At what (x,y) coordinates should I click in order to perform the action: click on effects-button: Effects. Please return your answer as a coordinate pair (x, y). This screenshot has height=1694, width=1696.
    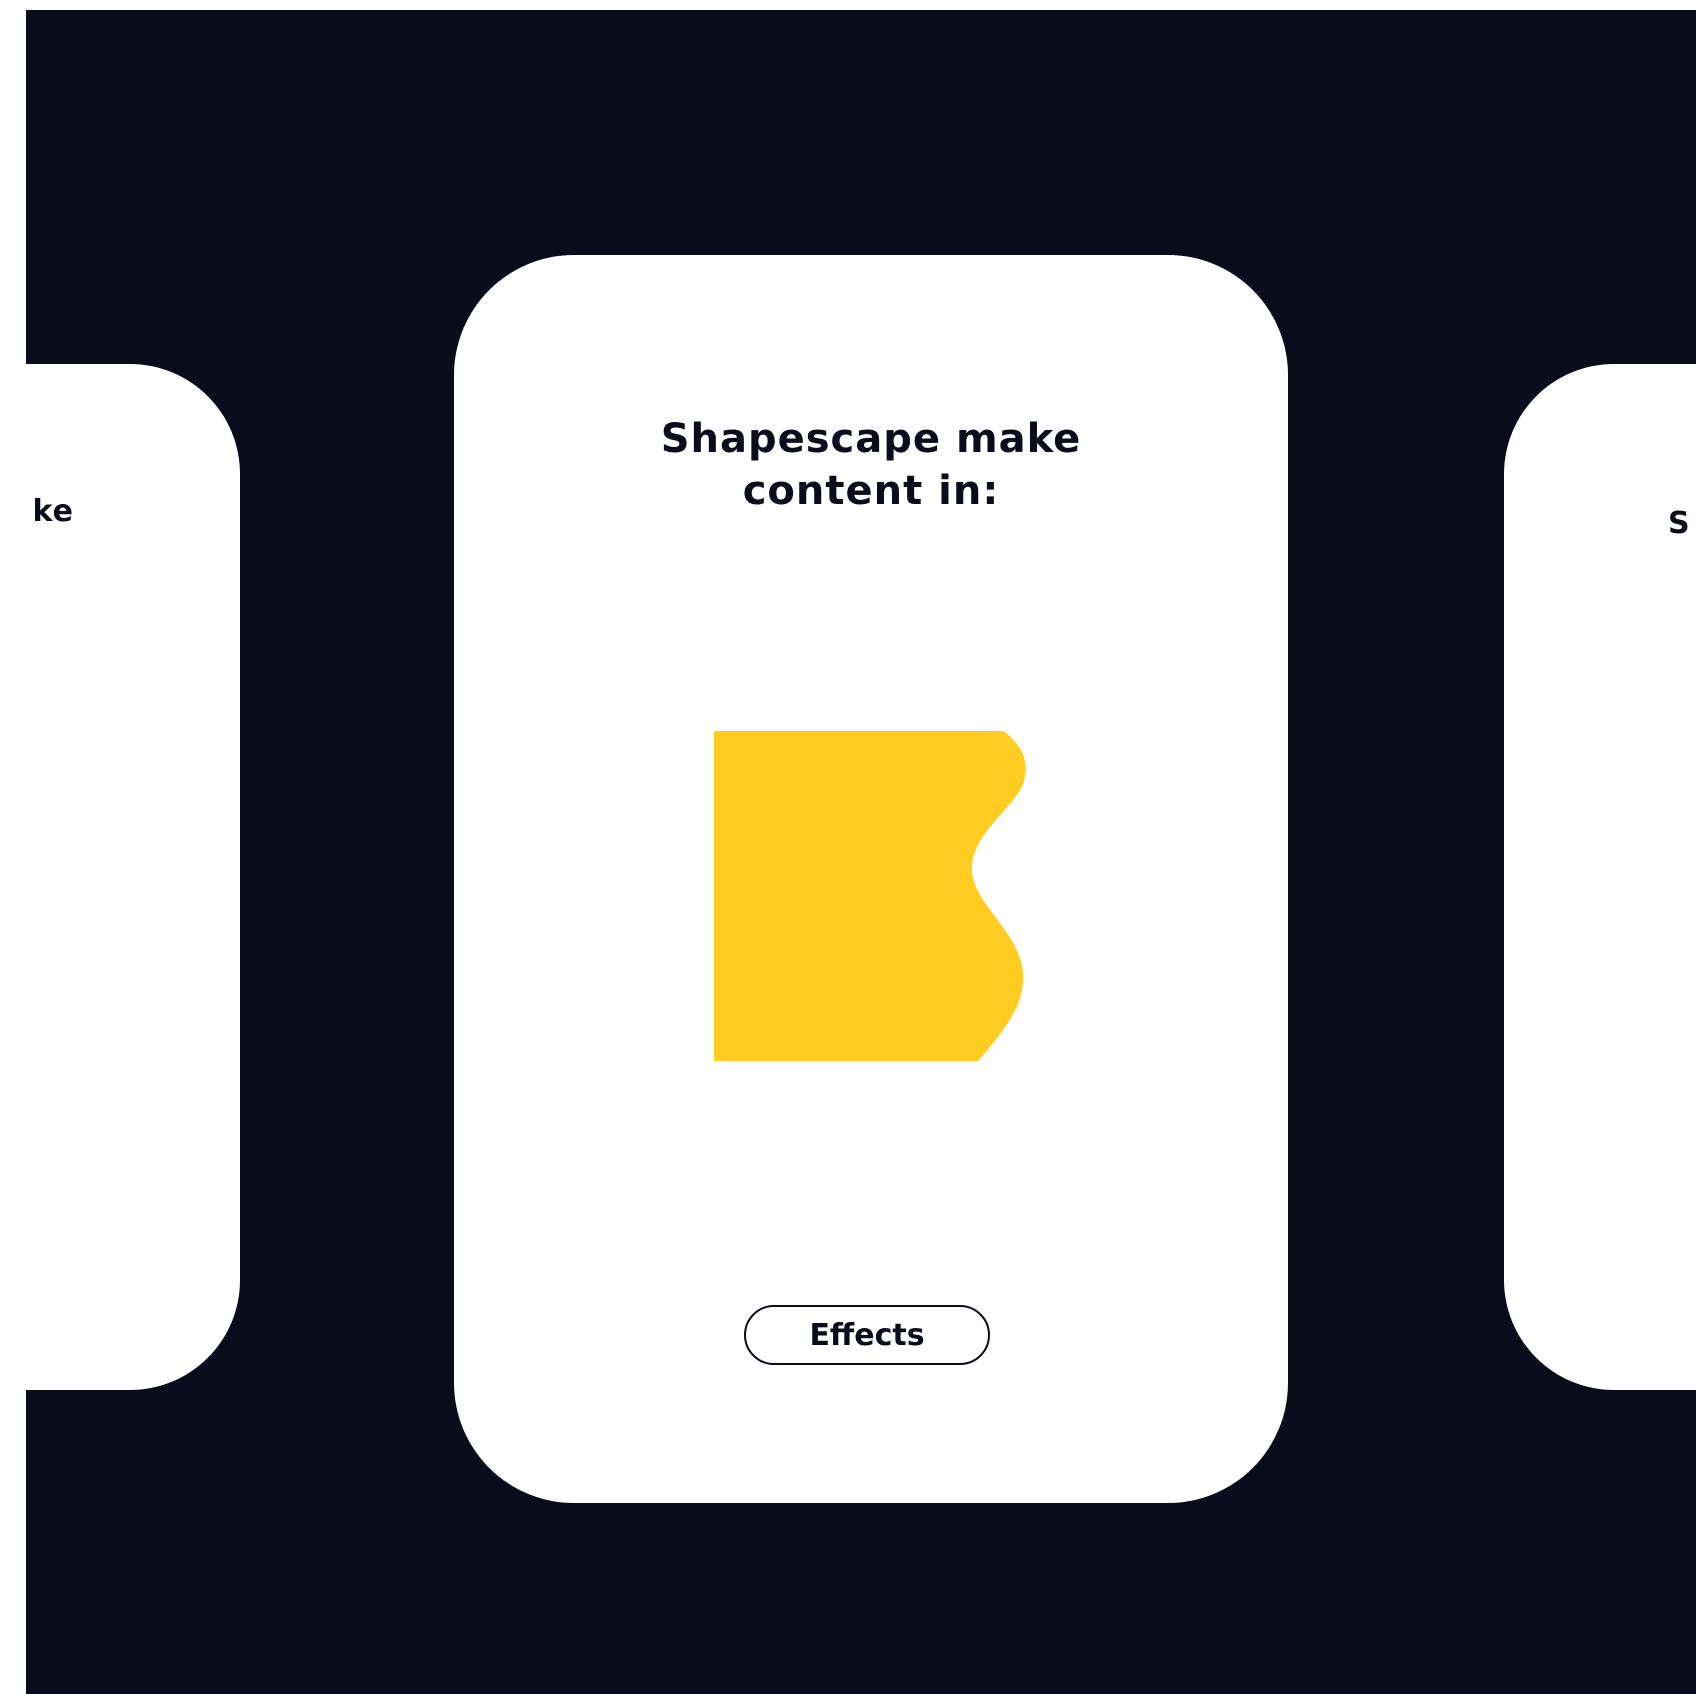
    Looking at the image, I should click on (867, 1335).